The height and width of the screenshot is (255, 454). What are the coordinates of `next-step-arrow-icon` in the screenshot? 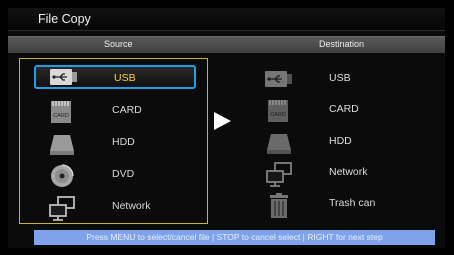 It's located at (222, 121).